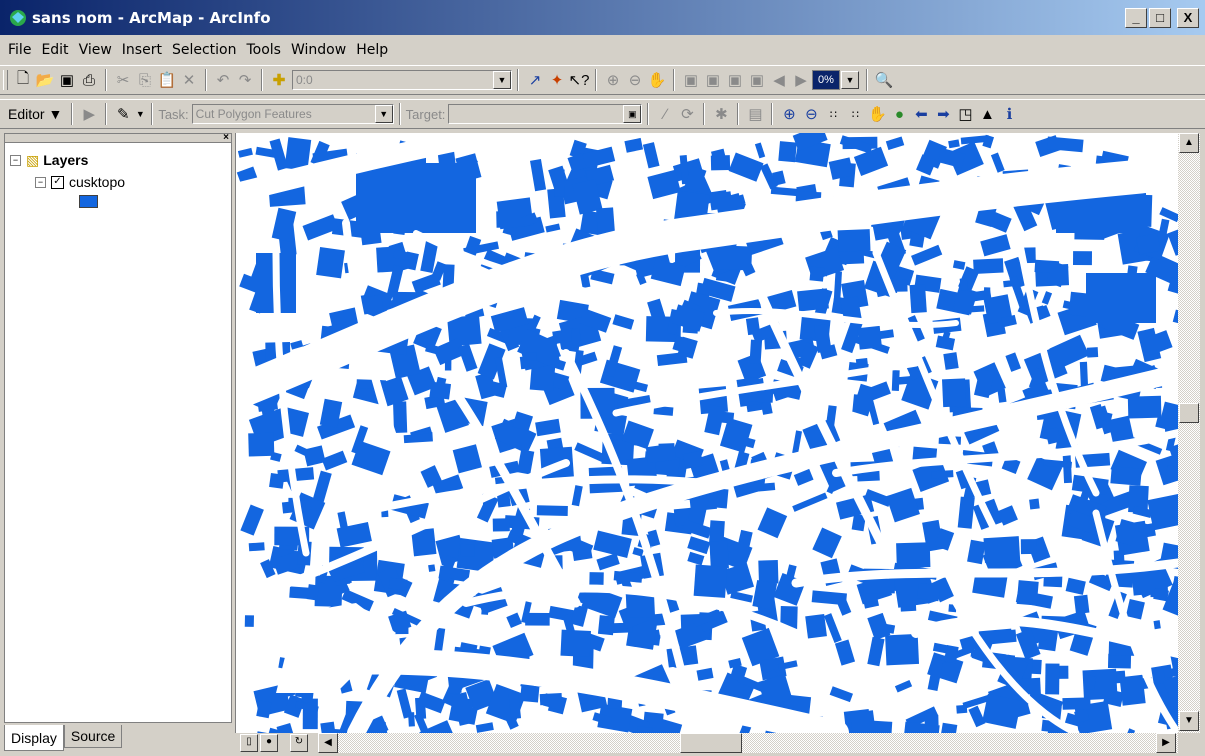 Image resolution: width=1205 pixels, height=756 pixels. I want to click on add-data-icon: ✚, so click(279, 80).